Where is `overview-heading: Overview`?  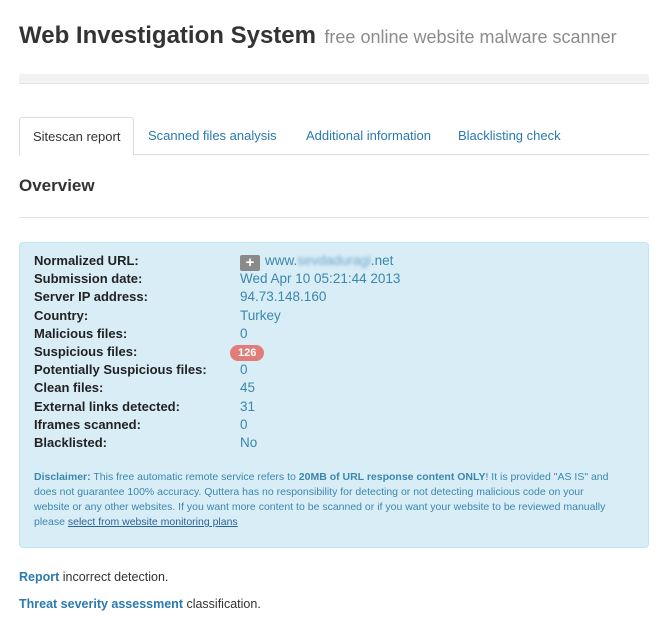 overview-heading: Overview is located at coordinates (57, 185).